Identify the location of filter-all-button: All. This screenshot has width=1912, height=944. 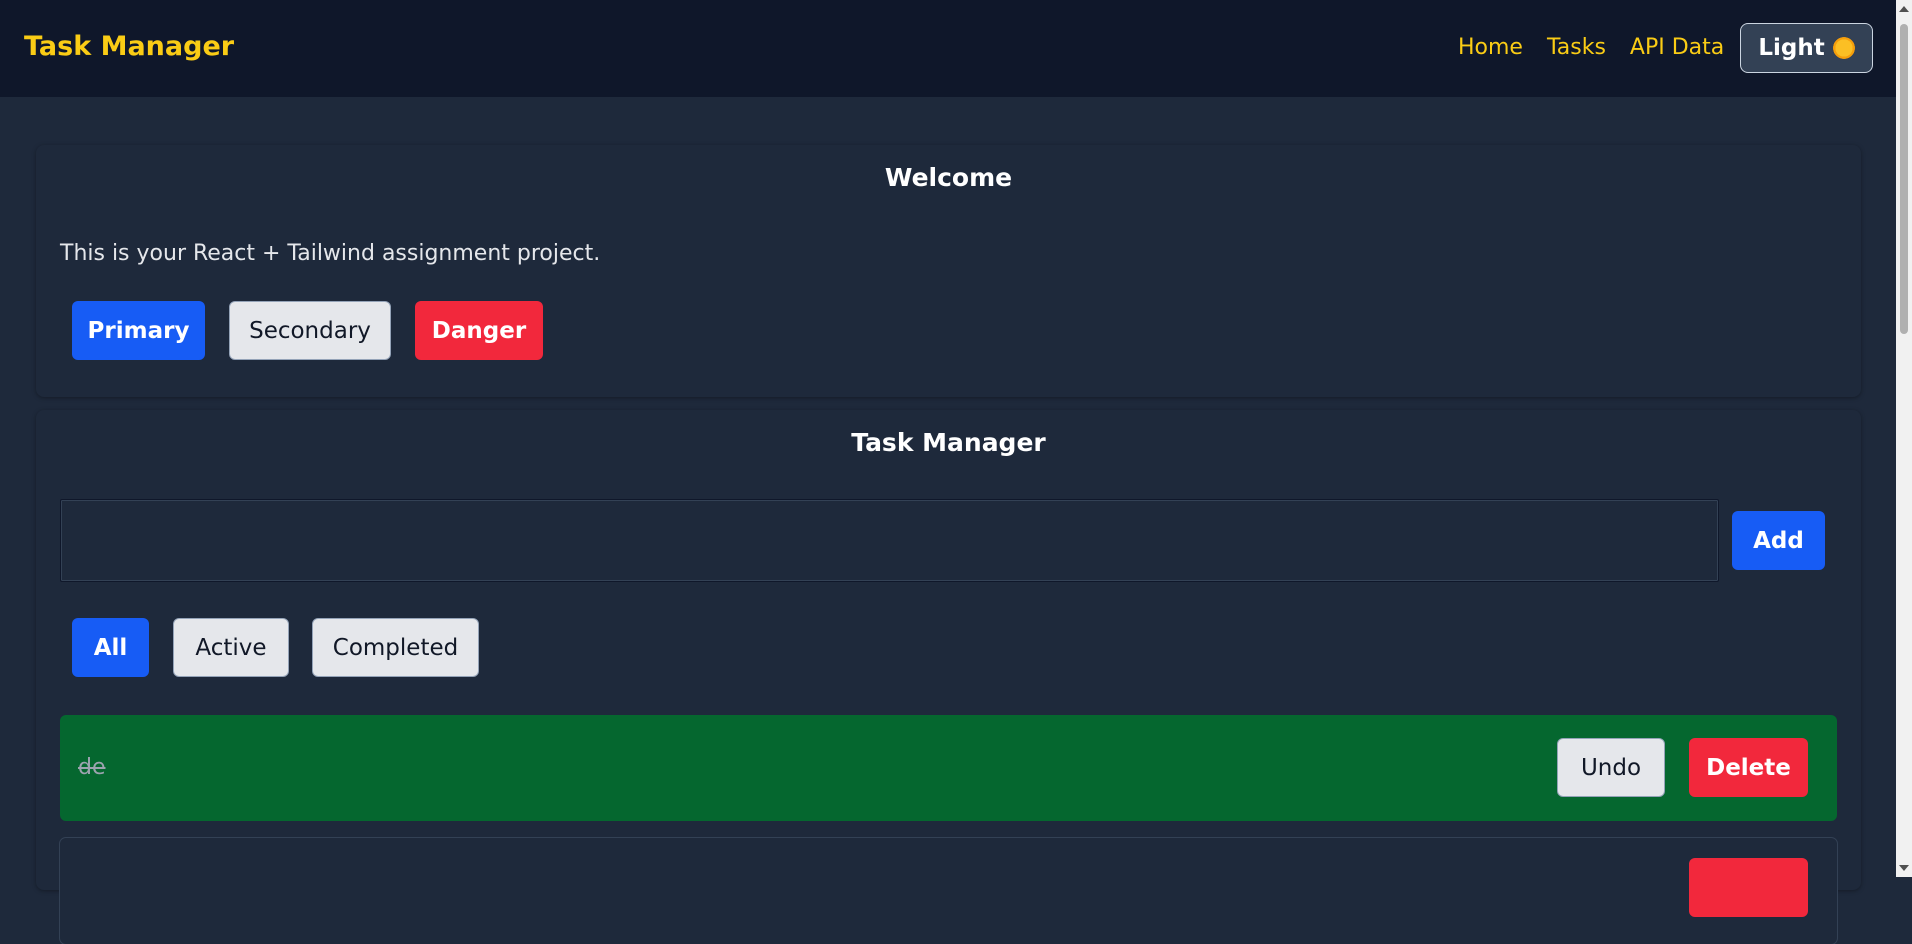
(110, 647).